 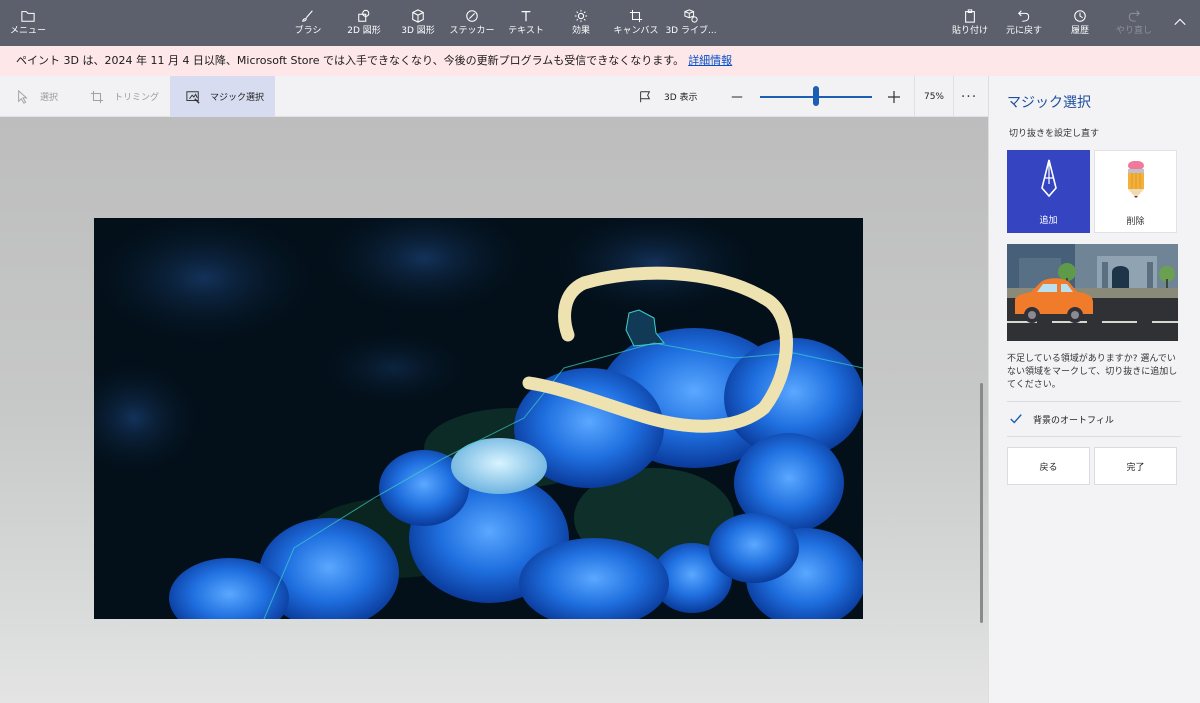 I want to click on autofill-checkbox: 背景のオートフィル, so click(x=1061, y=419).